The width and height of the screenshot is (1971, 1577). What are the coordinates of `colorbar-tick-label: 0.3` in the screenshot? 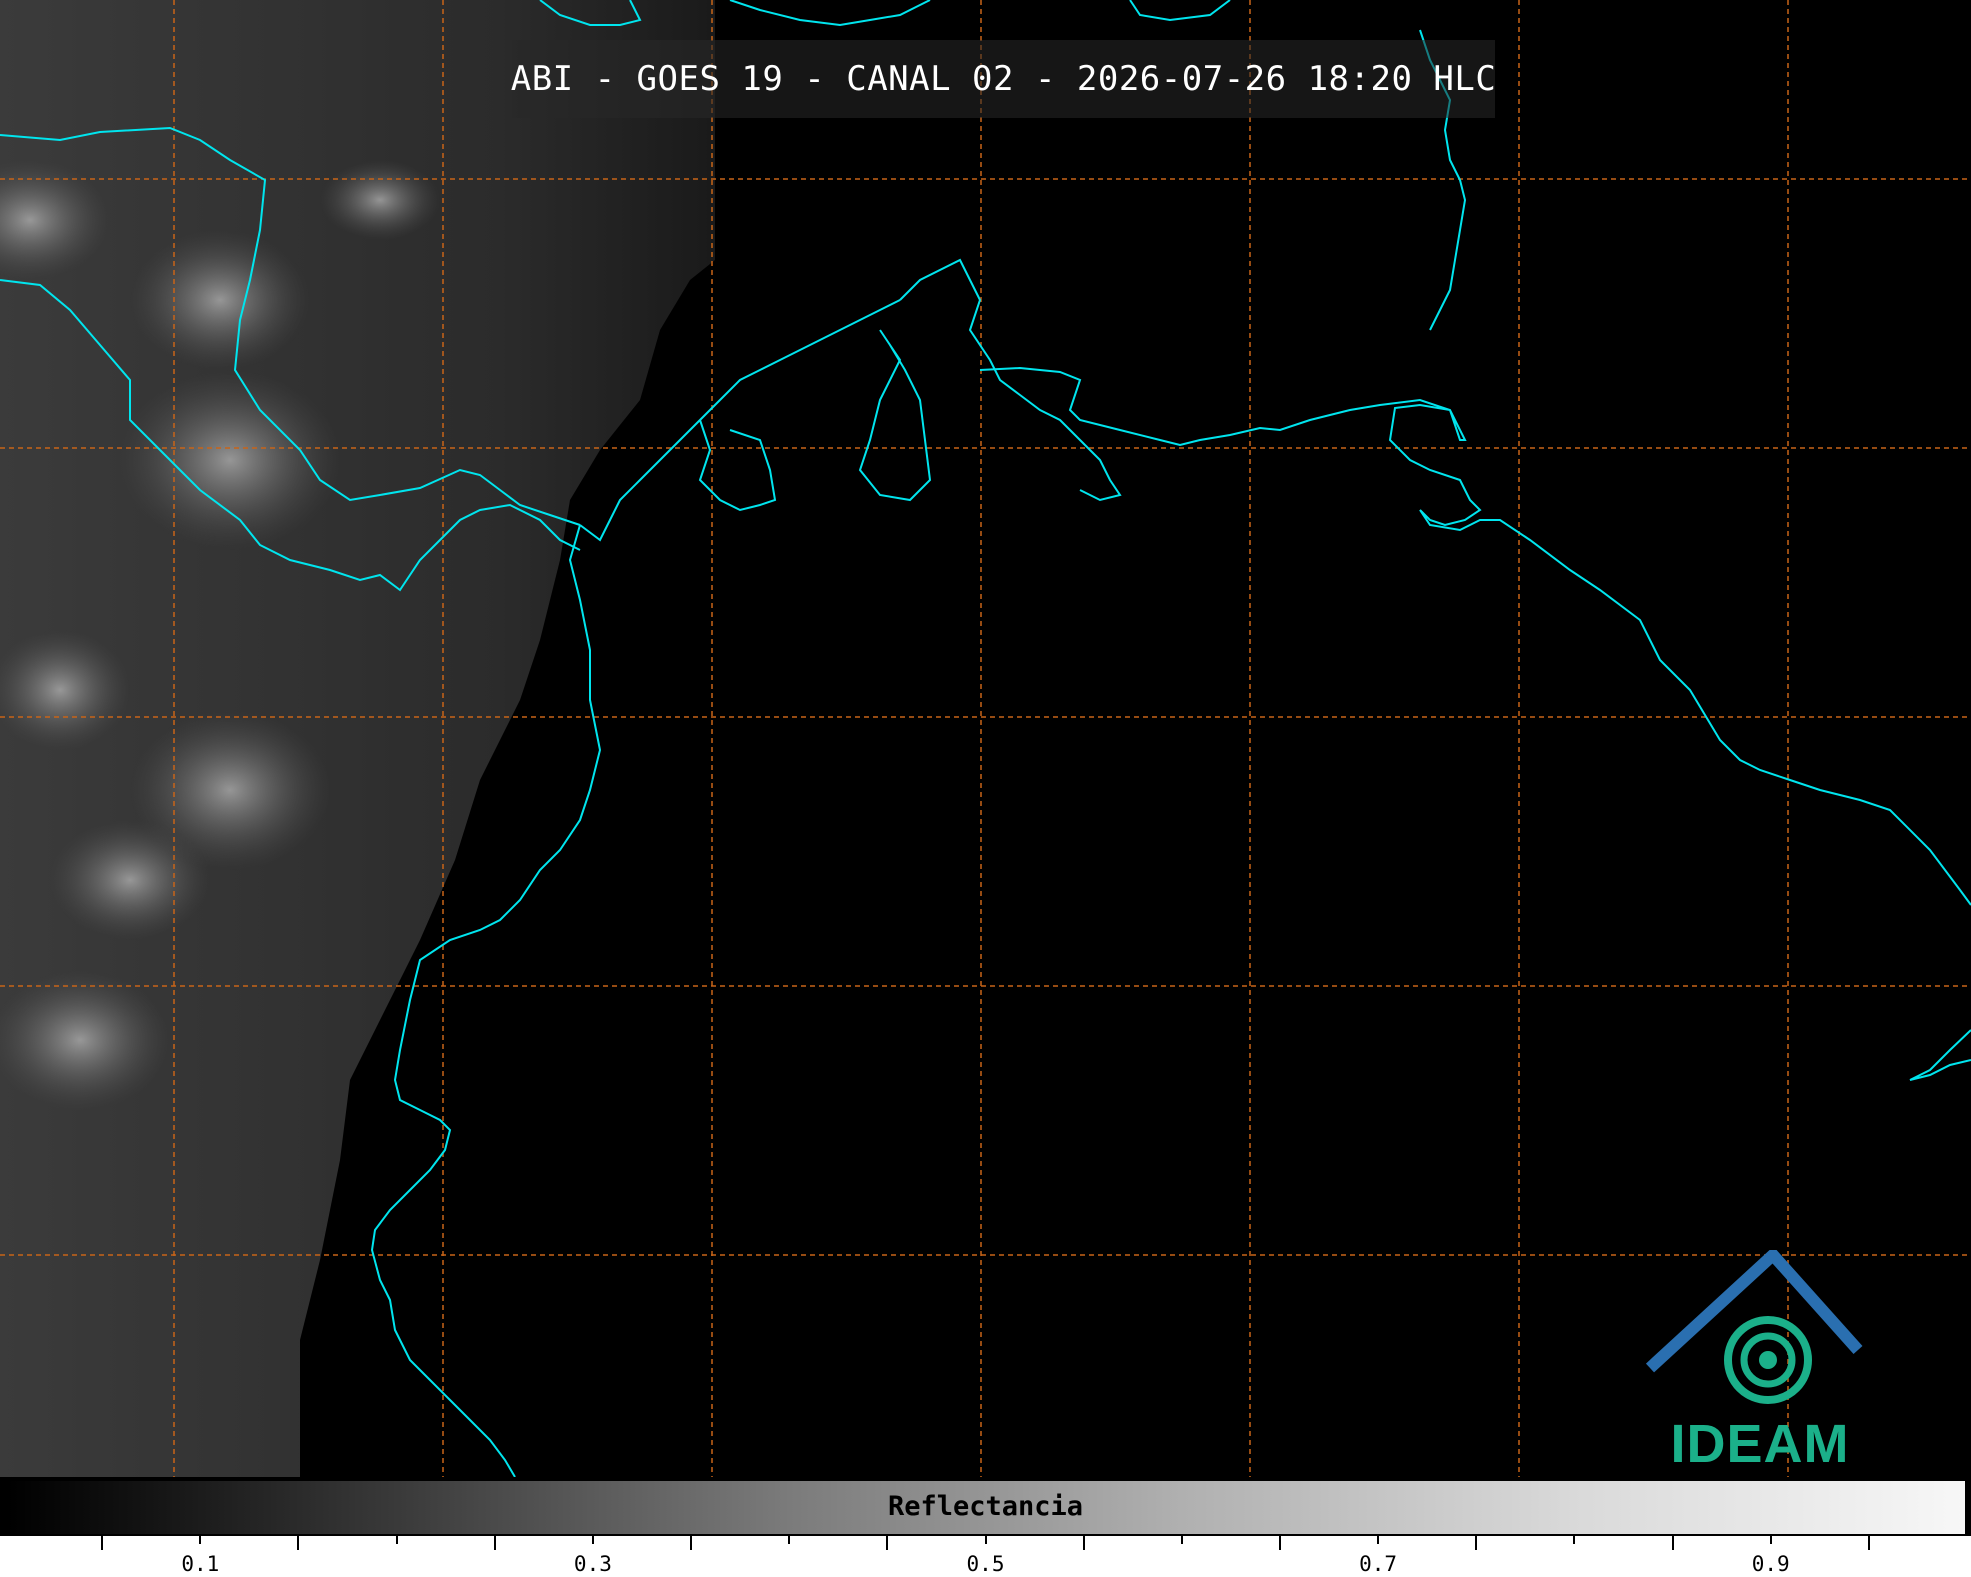 It's located at (592, 1564).